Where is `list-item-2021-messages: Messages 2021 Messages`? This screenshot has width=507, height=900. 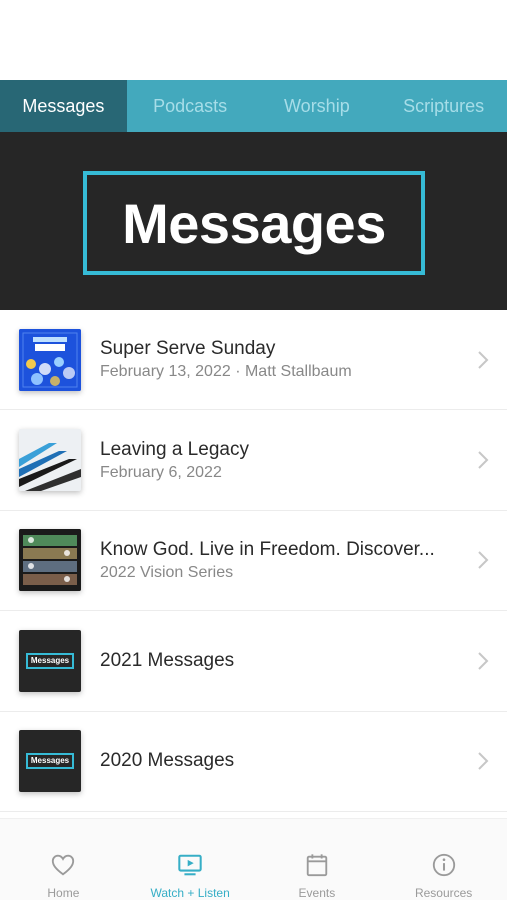
list-item-2021-messages: Messages 2021 Messages is located at coordinates (253, 661).